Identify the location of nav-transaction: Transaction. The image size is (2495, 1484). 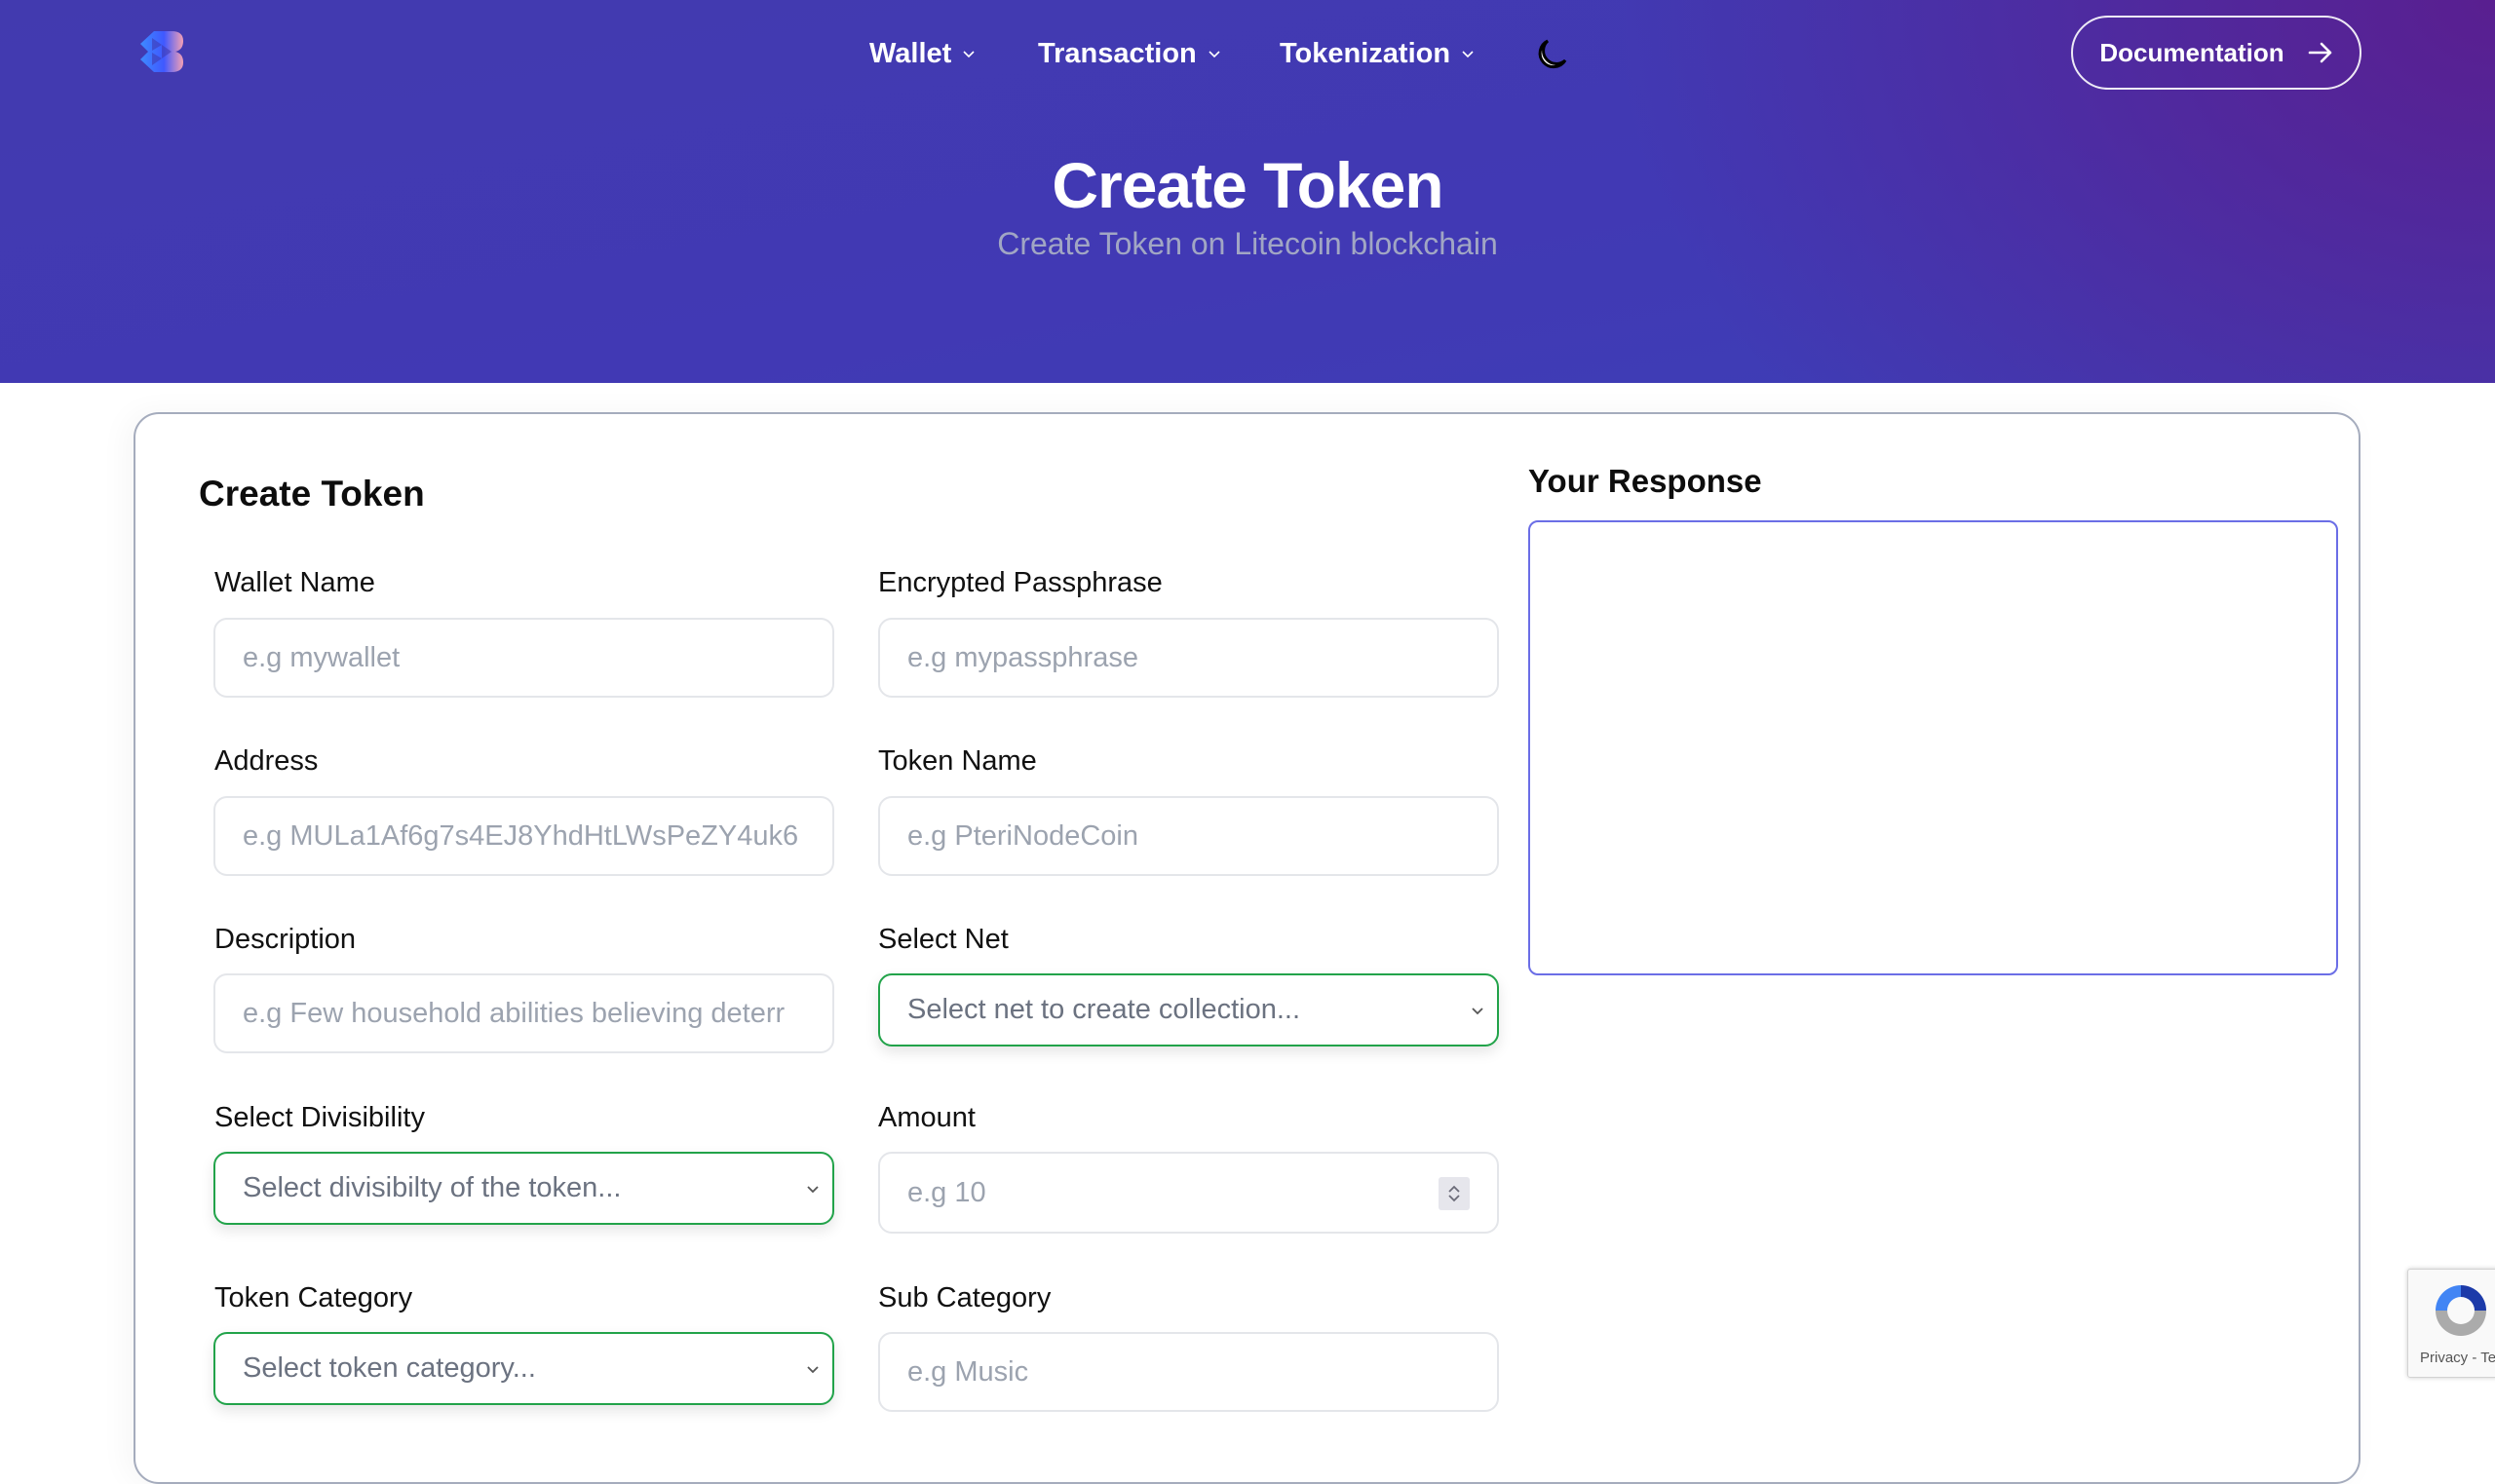
(1130, 53).